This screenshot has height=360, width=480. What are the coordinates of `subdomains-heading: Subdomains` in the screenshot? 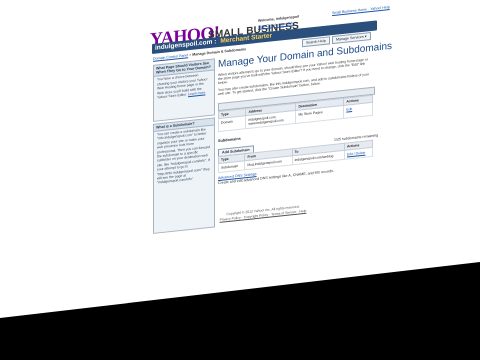 It's located at (229, 140).